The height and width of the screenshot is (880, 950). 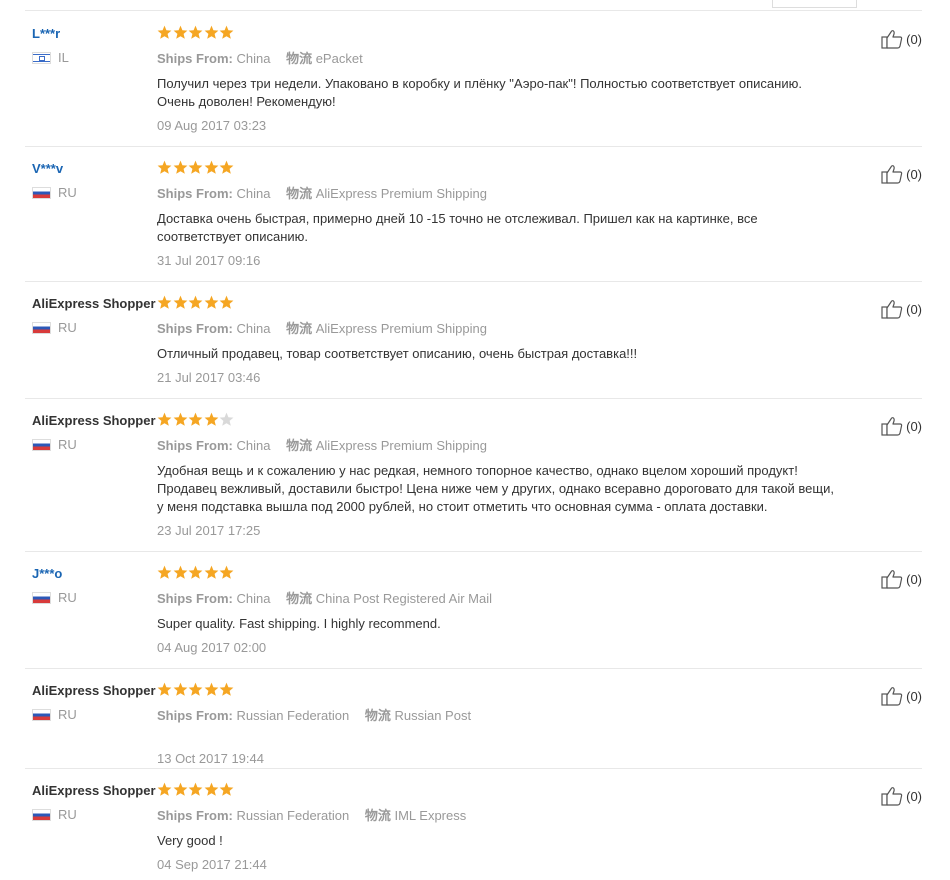 What do you see at coordinates (497, 738) in the screenshot?
I see `review-text` at bounding box center [497, 738].